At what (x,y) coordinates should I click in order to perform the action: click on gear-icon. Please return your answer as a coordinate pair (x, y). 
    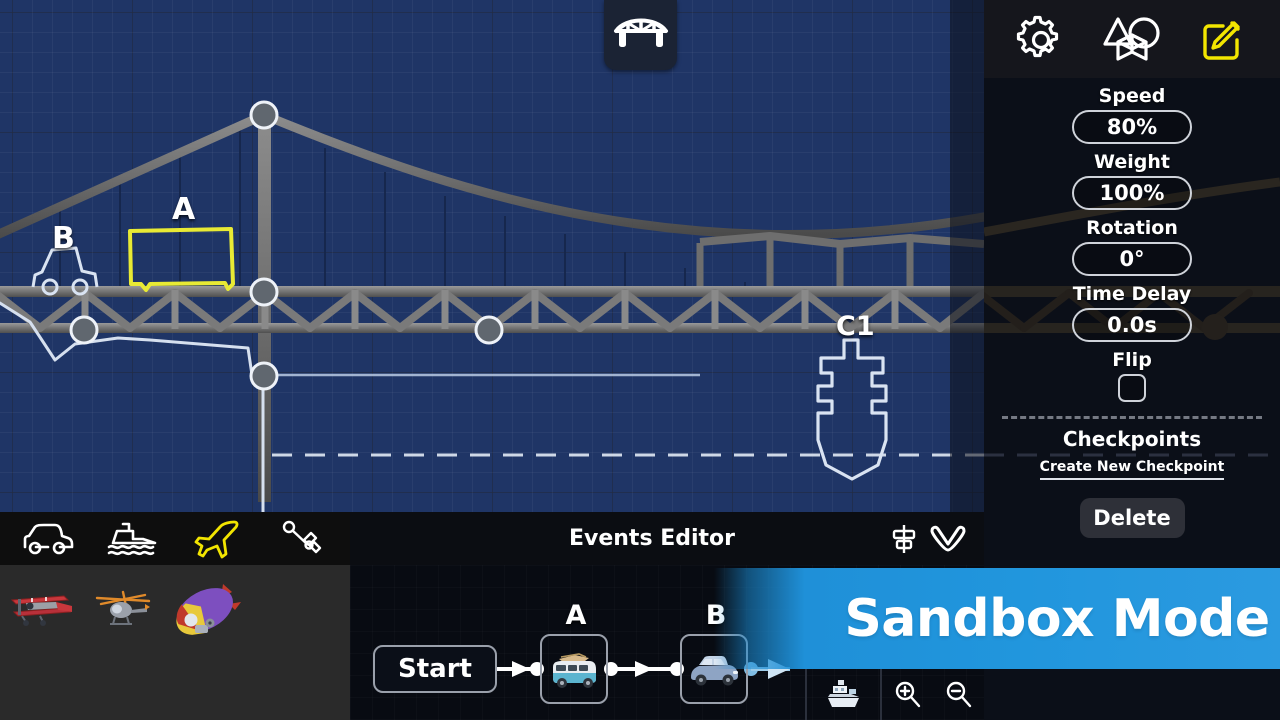
    Looking at the image, I should click on (1038, 36).